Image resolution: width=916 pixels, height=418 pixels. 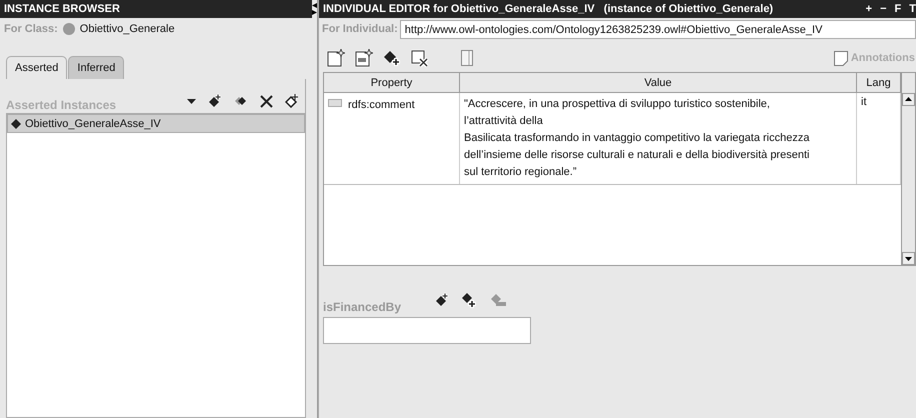 What do you see at coordinates (16, 123) in the screenshot?
I see `diamond-icon` at bounding box center [16, 123].